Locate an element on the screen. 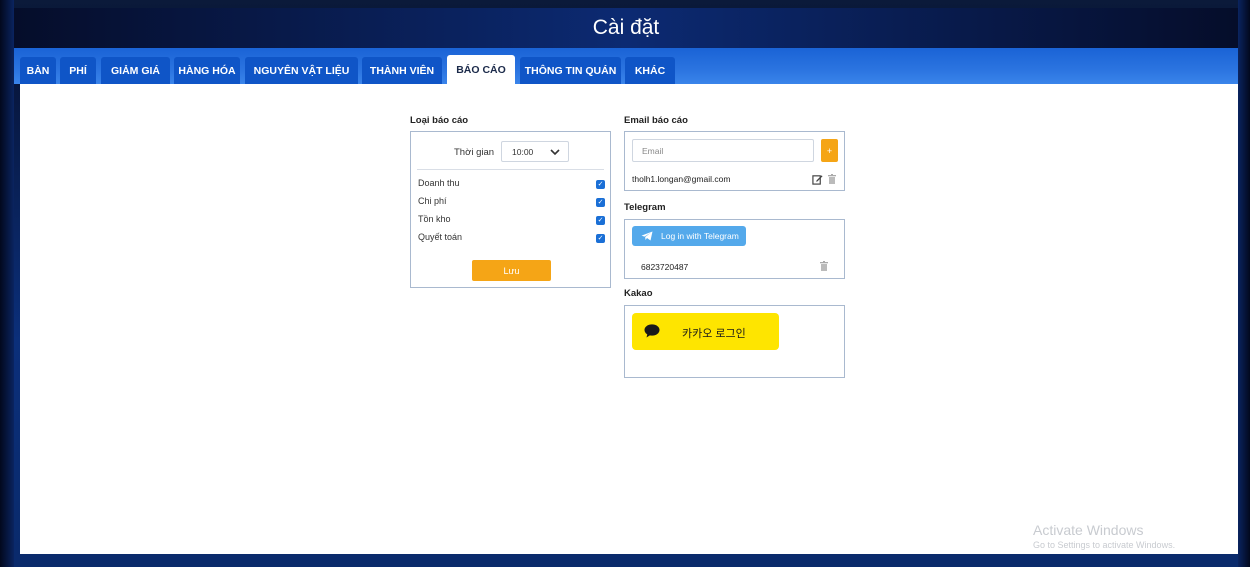  telegram-login-button: Log in with Telegram is located at coordinates (689, 236).